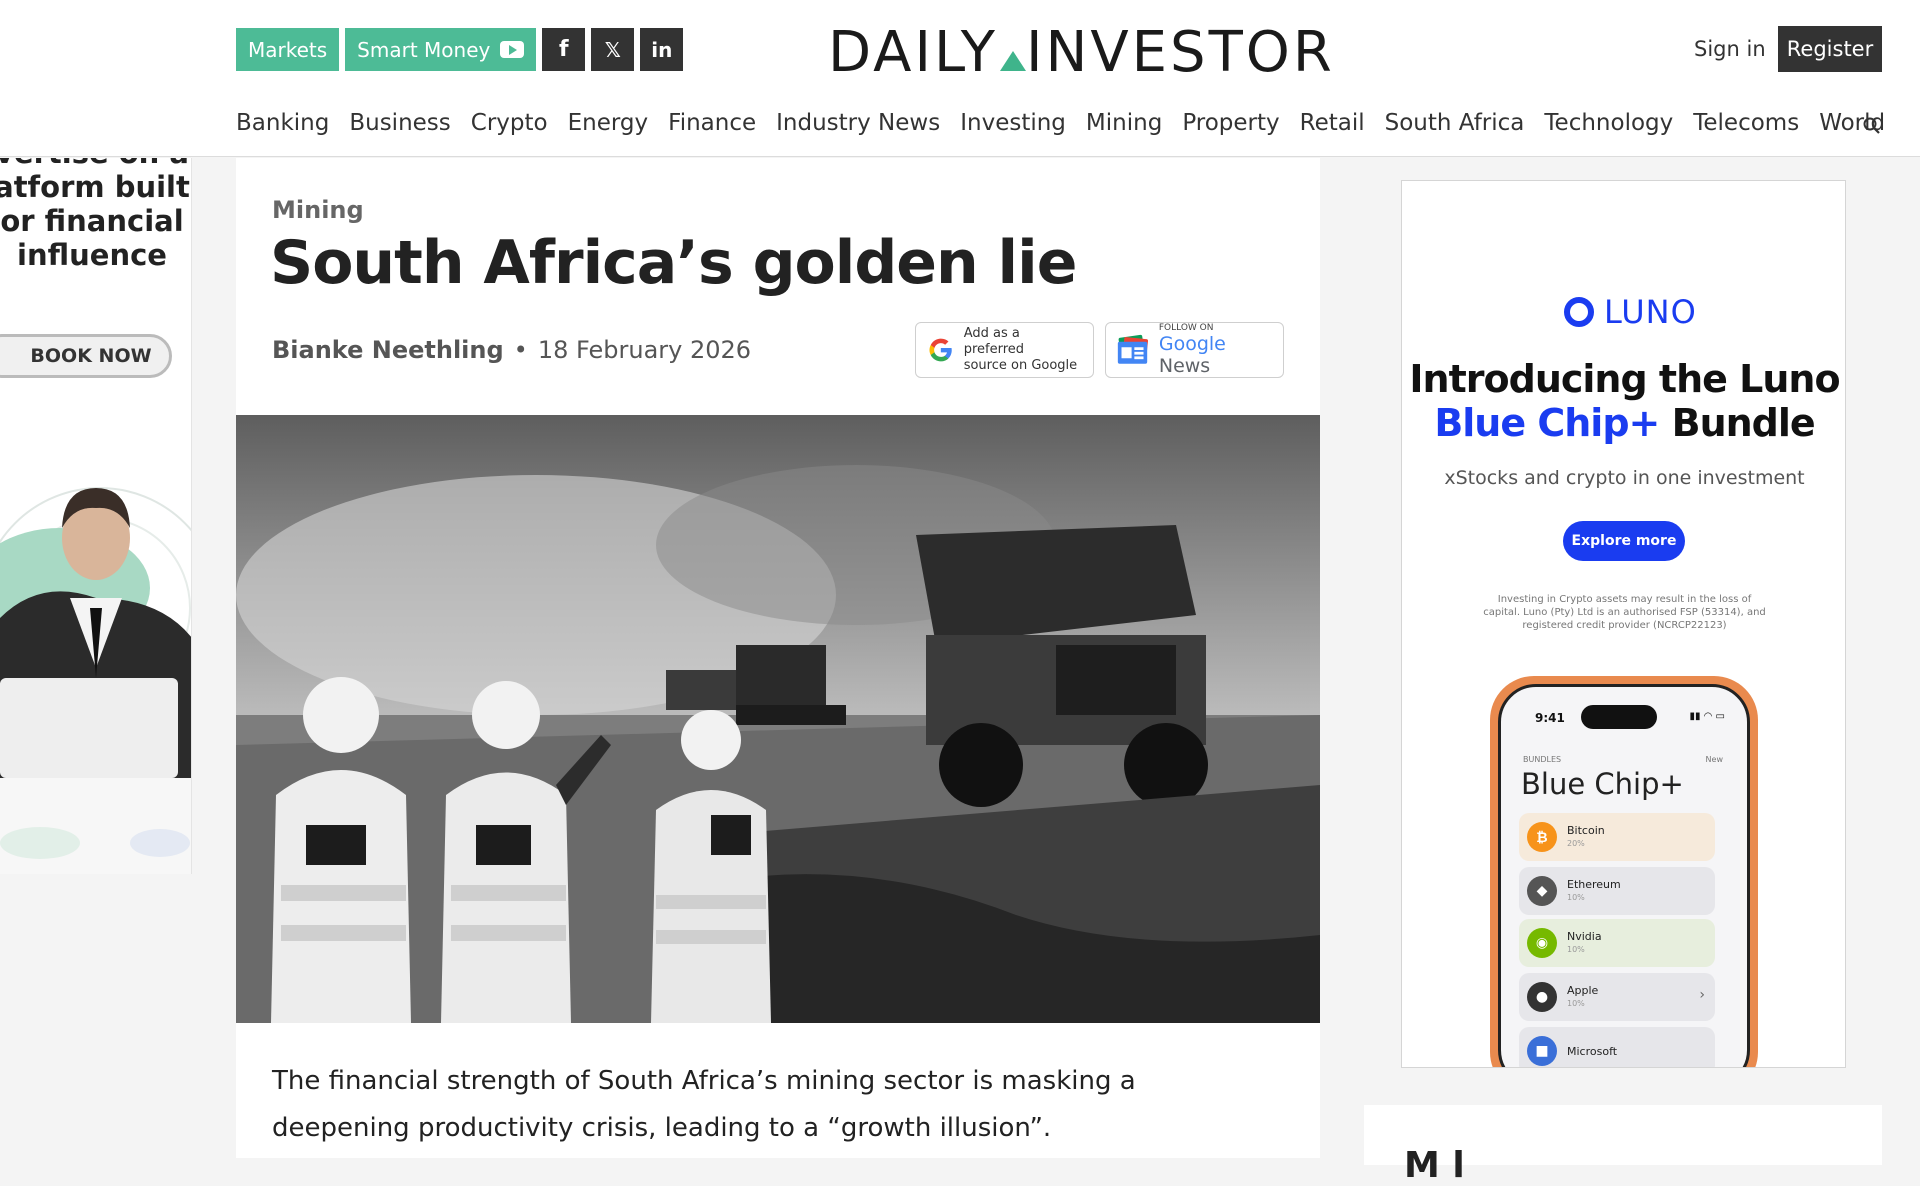 Image resolution: width=1920 pixels, height=1186 pixels. What do you see at coordinates (1216, 355) in the screenshot?
I see `google-news-text: Google News` at bounding box center [1216, 355].